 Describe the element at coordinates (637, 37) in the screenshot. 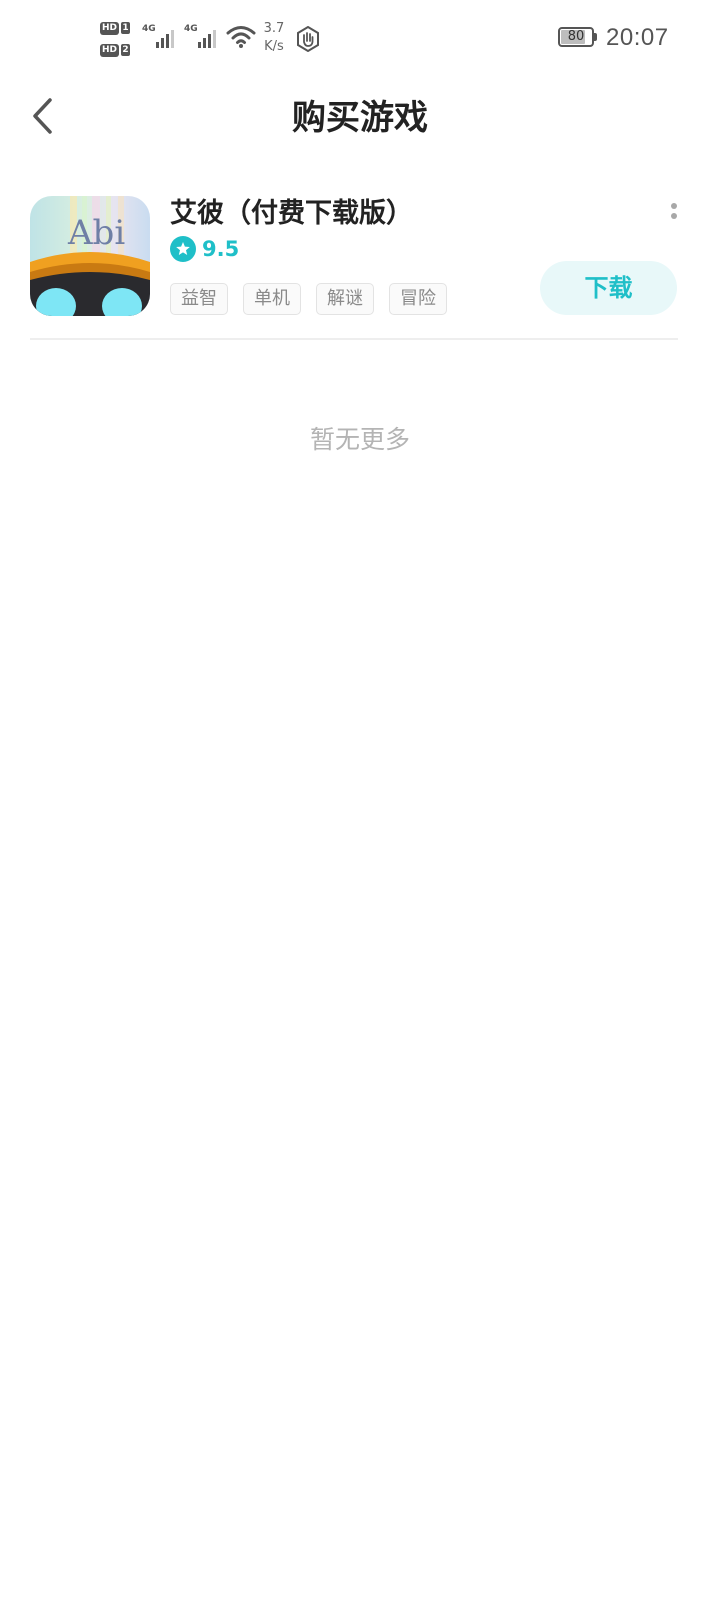

I see `status-time: 20:07` at that location.